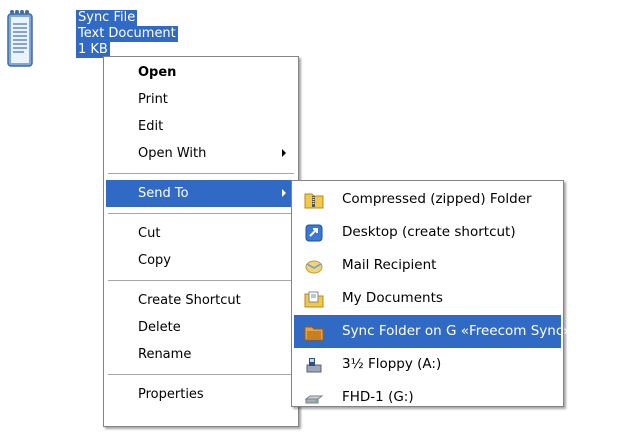 Image resolution: width=641 pixels, height=436 pixels. What do you see at coordinates (457, 331) in the screenshot?
I see `send-to-item-label: Sync Folder on G «Freecom Sync»` at bounding box center [457, 331].